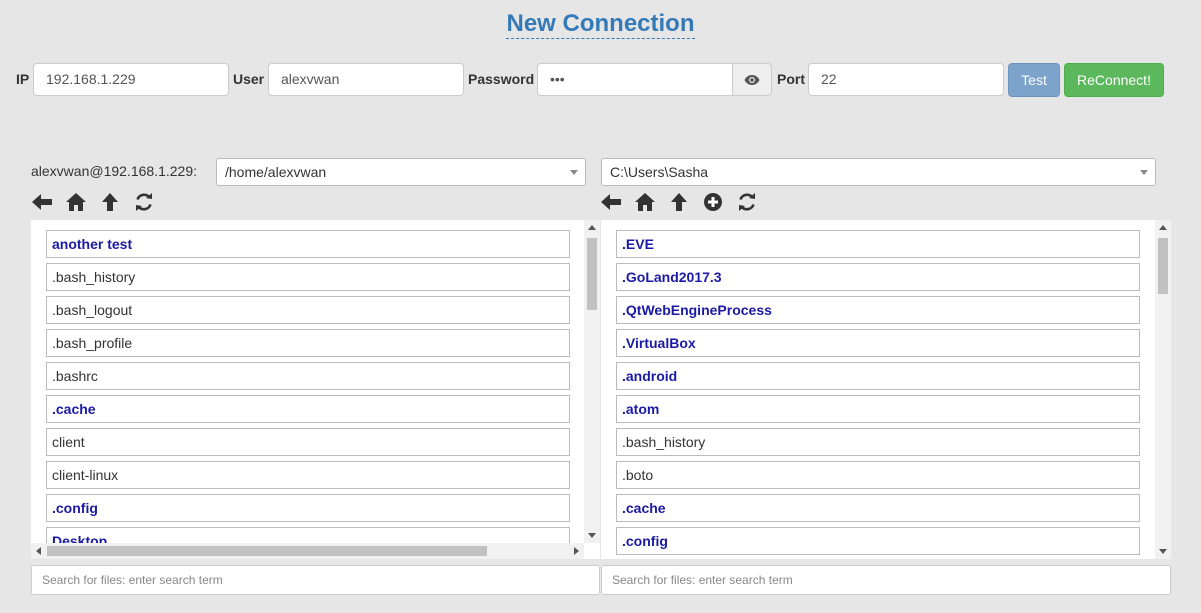 This screenshot has height=613, width=1201. Describe the element at coordinates (308, 376) in the screenshot. I see `file-item: .bashrc` at that location.